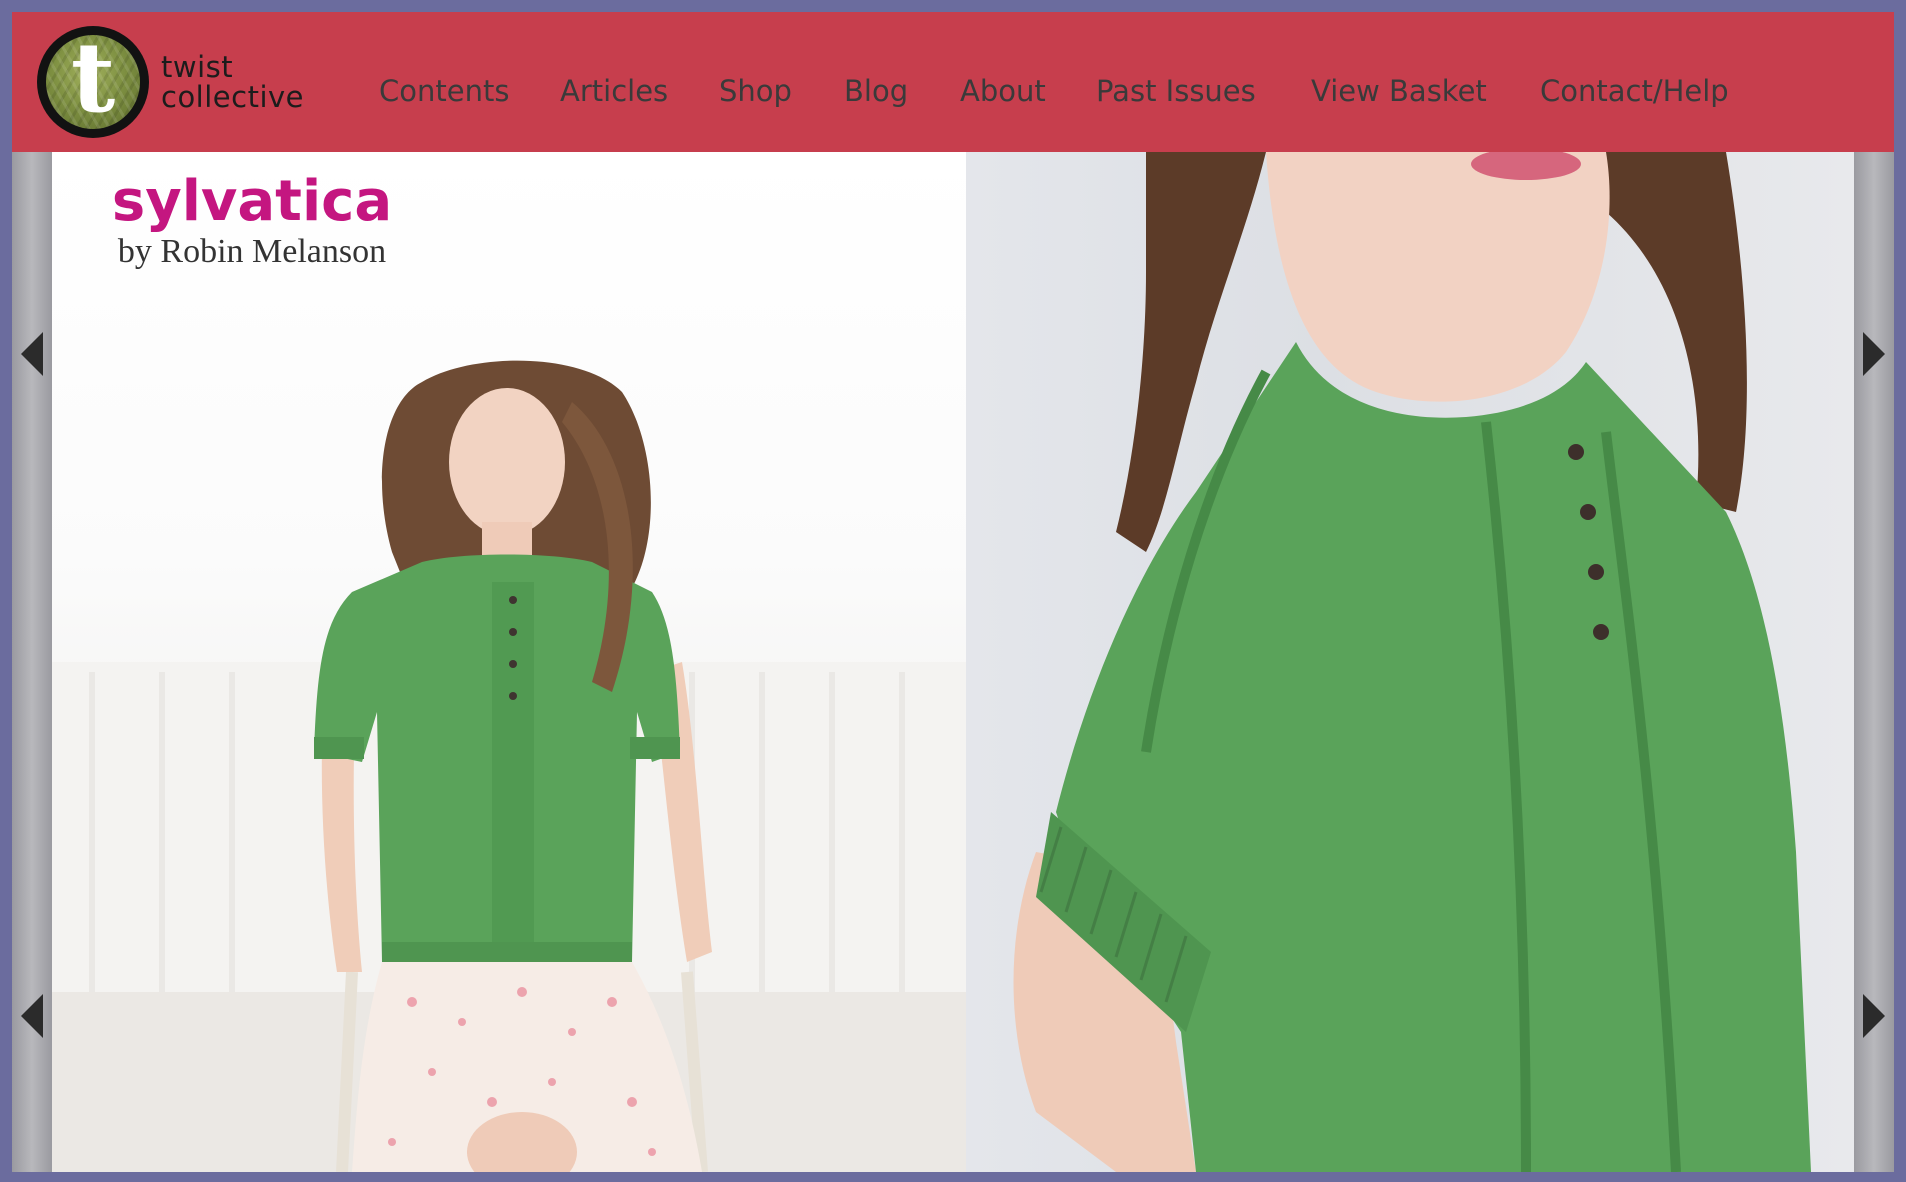 The width and height of the screenshot is (1906, 1182). What do you see at coordinates (1399, 91) in the screenshot?
I see `nav-view-basket: View Basket` at bounding box center [1399, 91].